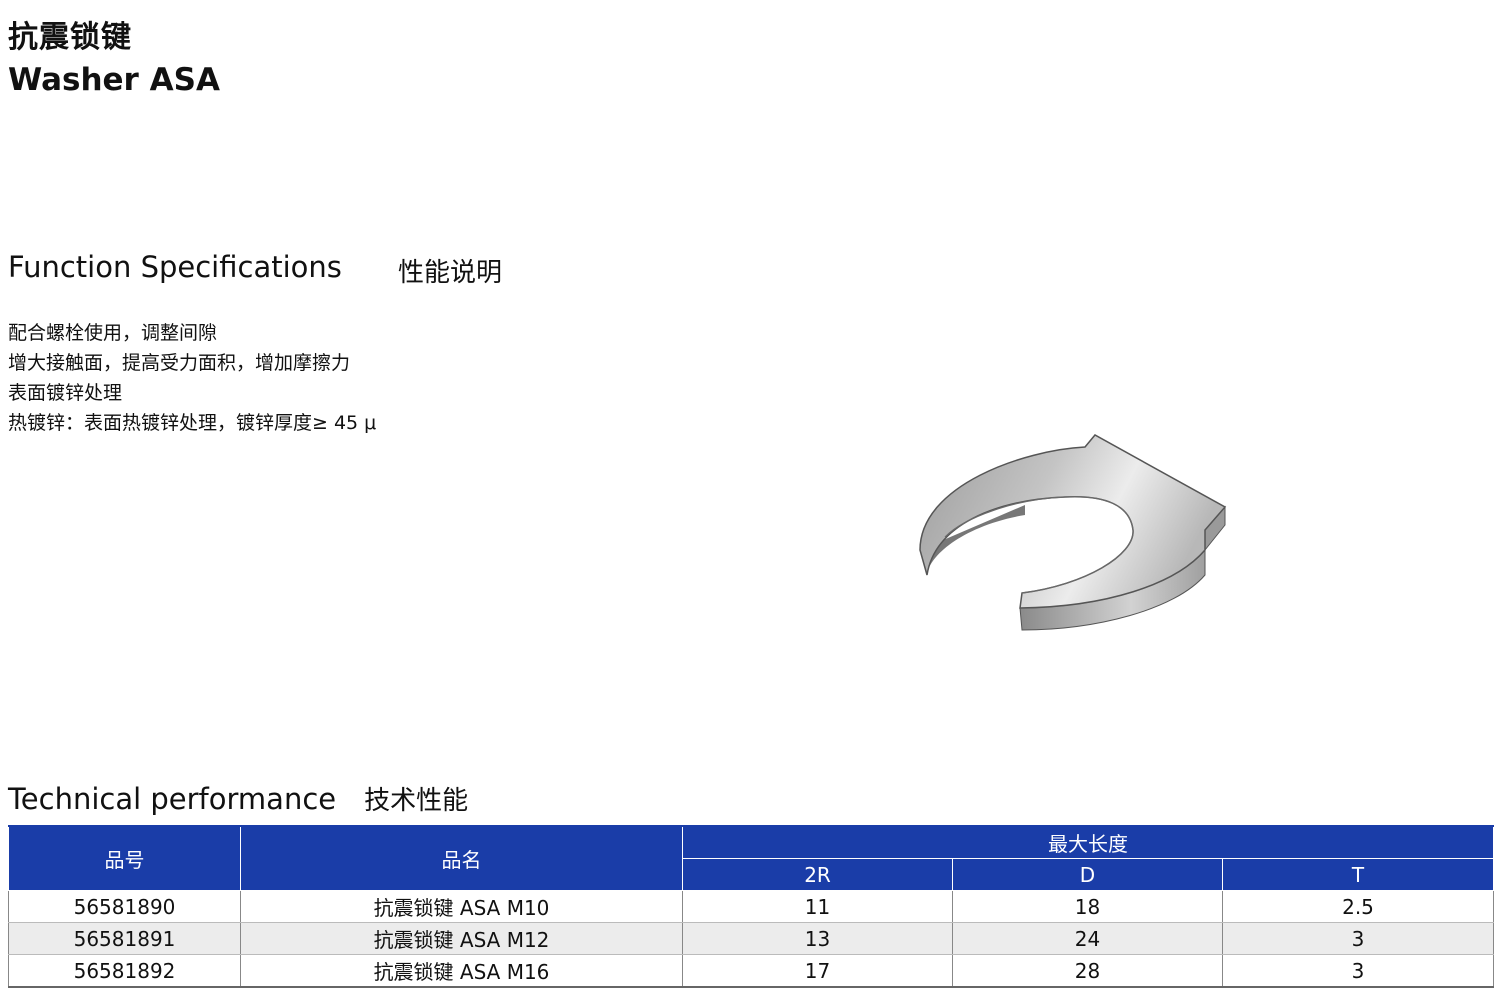  Describe the element at coordinates (175, 267) in the screenshot. I see `function-spec-title-en: Function Specifications` at that location.